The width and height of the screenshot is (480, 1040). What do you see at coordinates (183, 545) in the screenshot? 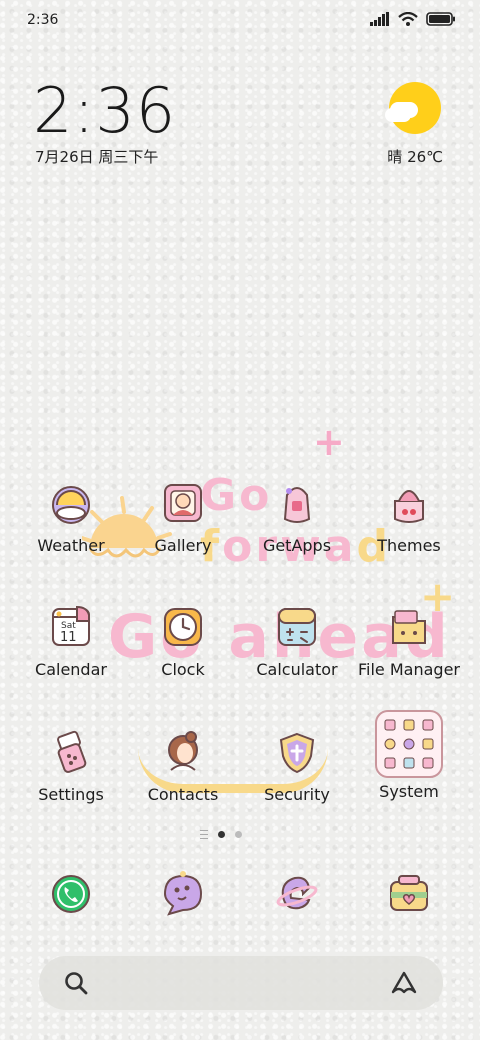
I see `app-label: Gallery` at bounding box center [183, 545].